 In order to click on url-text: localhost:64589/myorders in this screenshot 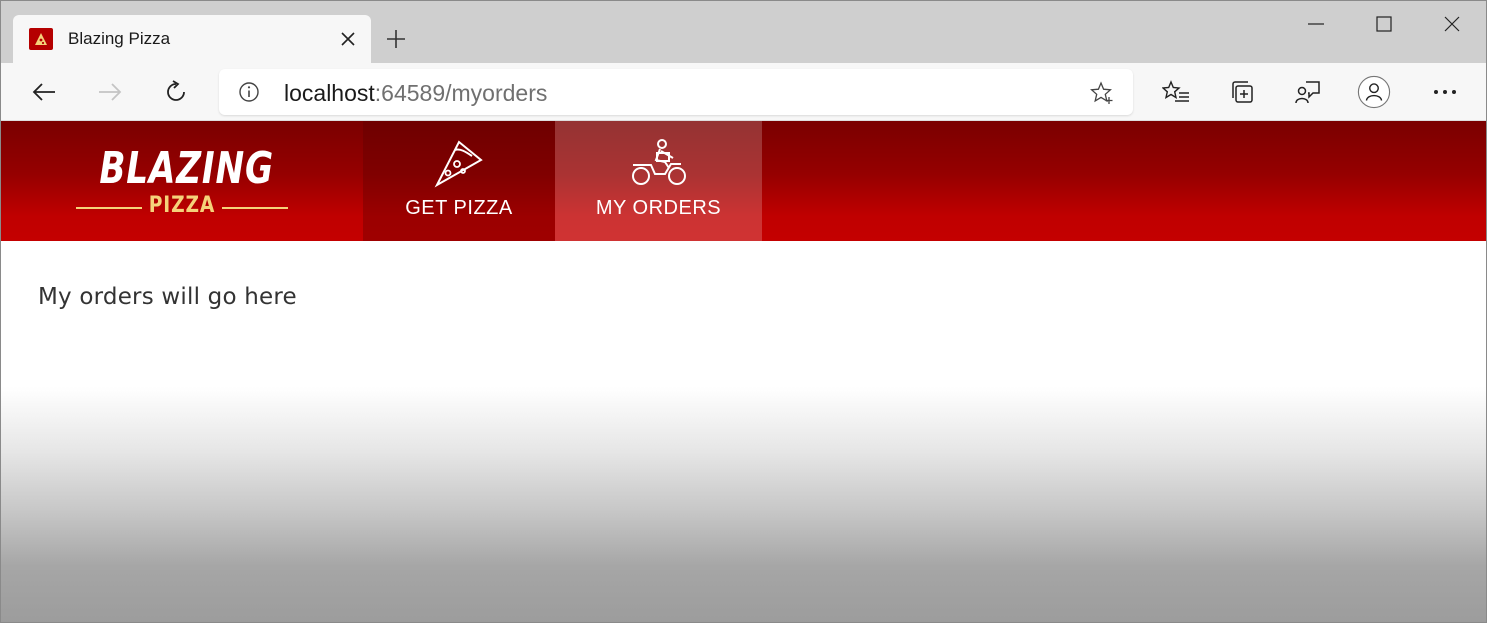, I will do `click(415, 93)`.